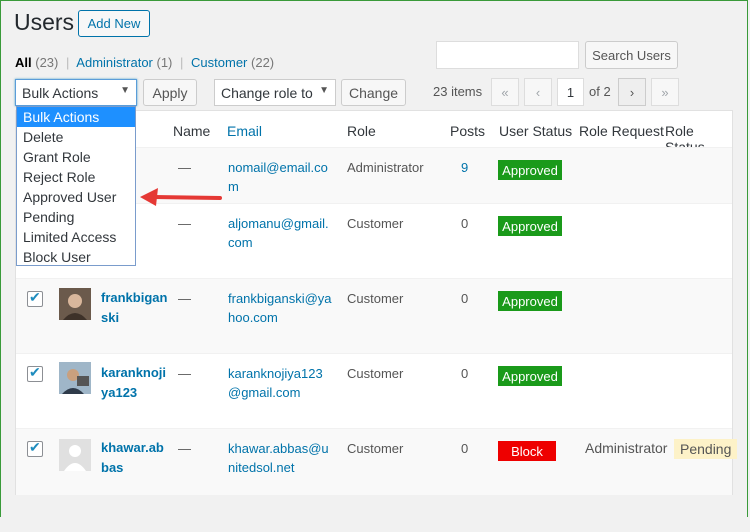 This screenshot has height=532, width=750. What do you see at coordinates (505, 92) in the screenshot?
I see `first-page-button: «` at bounding box center [505, 92].